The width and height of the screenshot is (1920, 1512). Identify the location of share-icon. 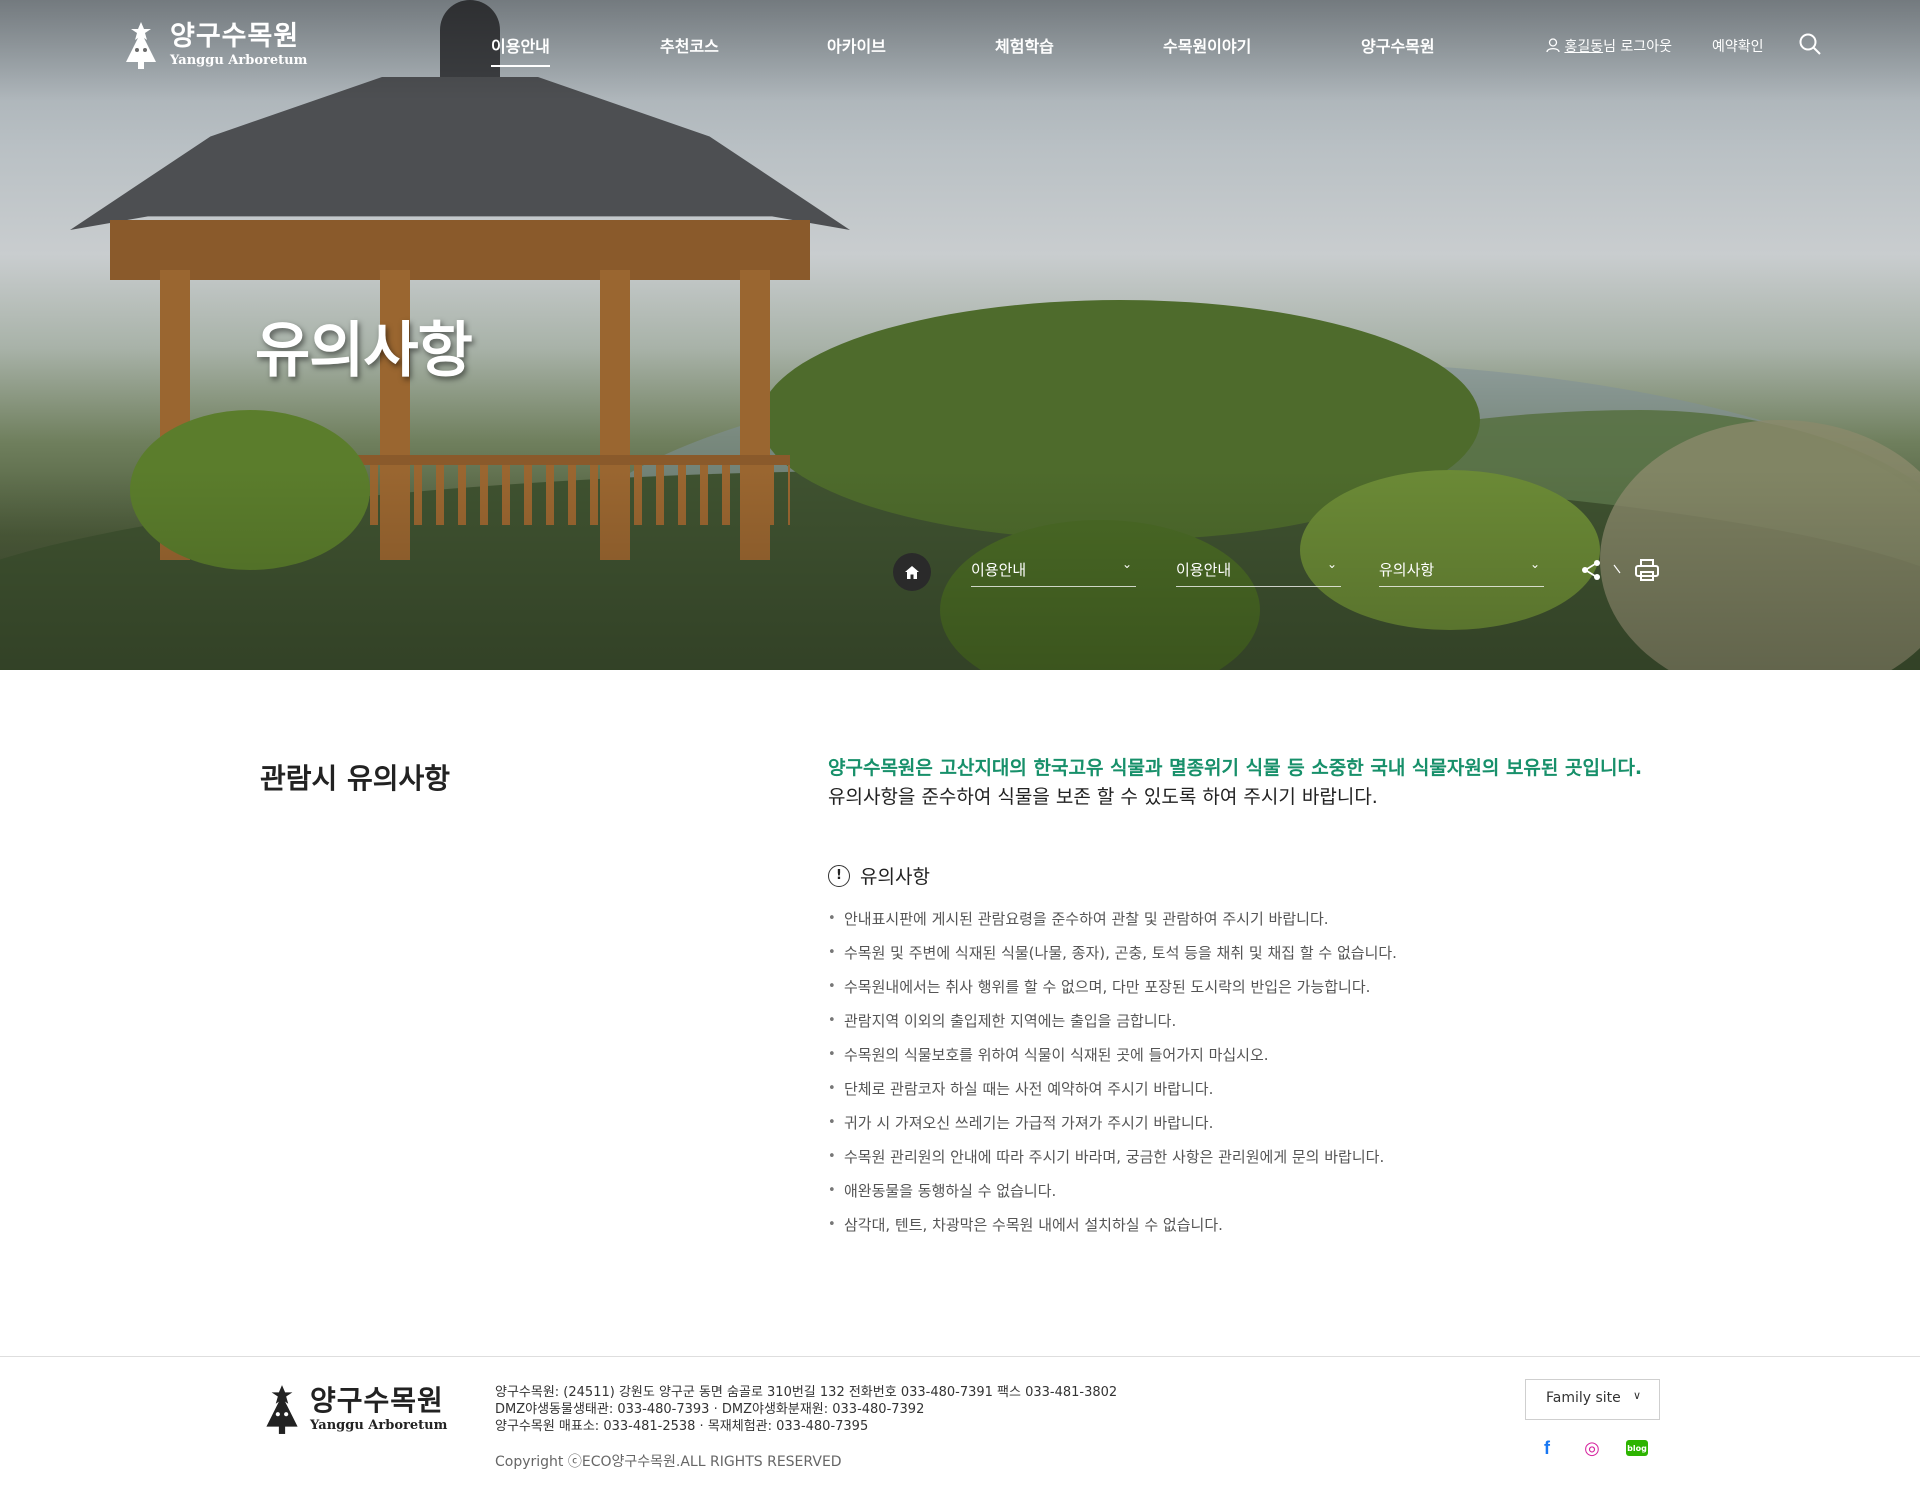
(1591, 570).